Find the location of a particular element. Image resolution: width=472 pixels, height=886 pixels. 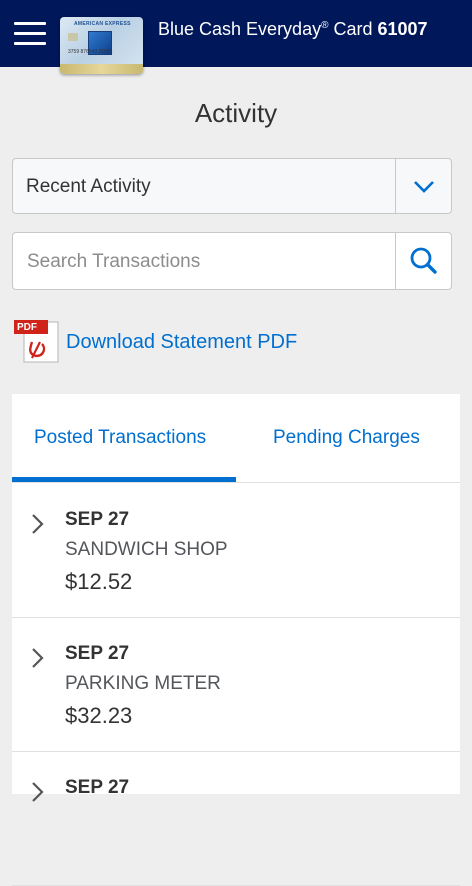

transaction-amount: $12.52 is located at coordinates (99, 581).